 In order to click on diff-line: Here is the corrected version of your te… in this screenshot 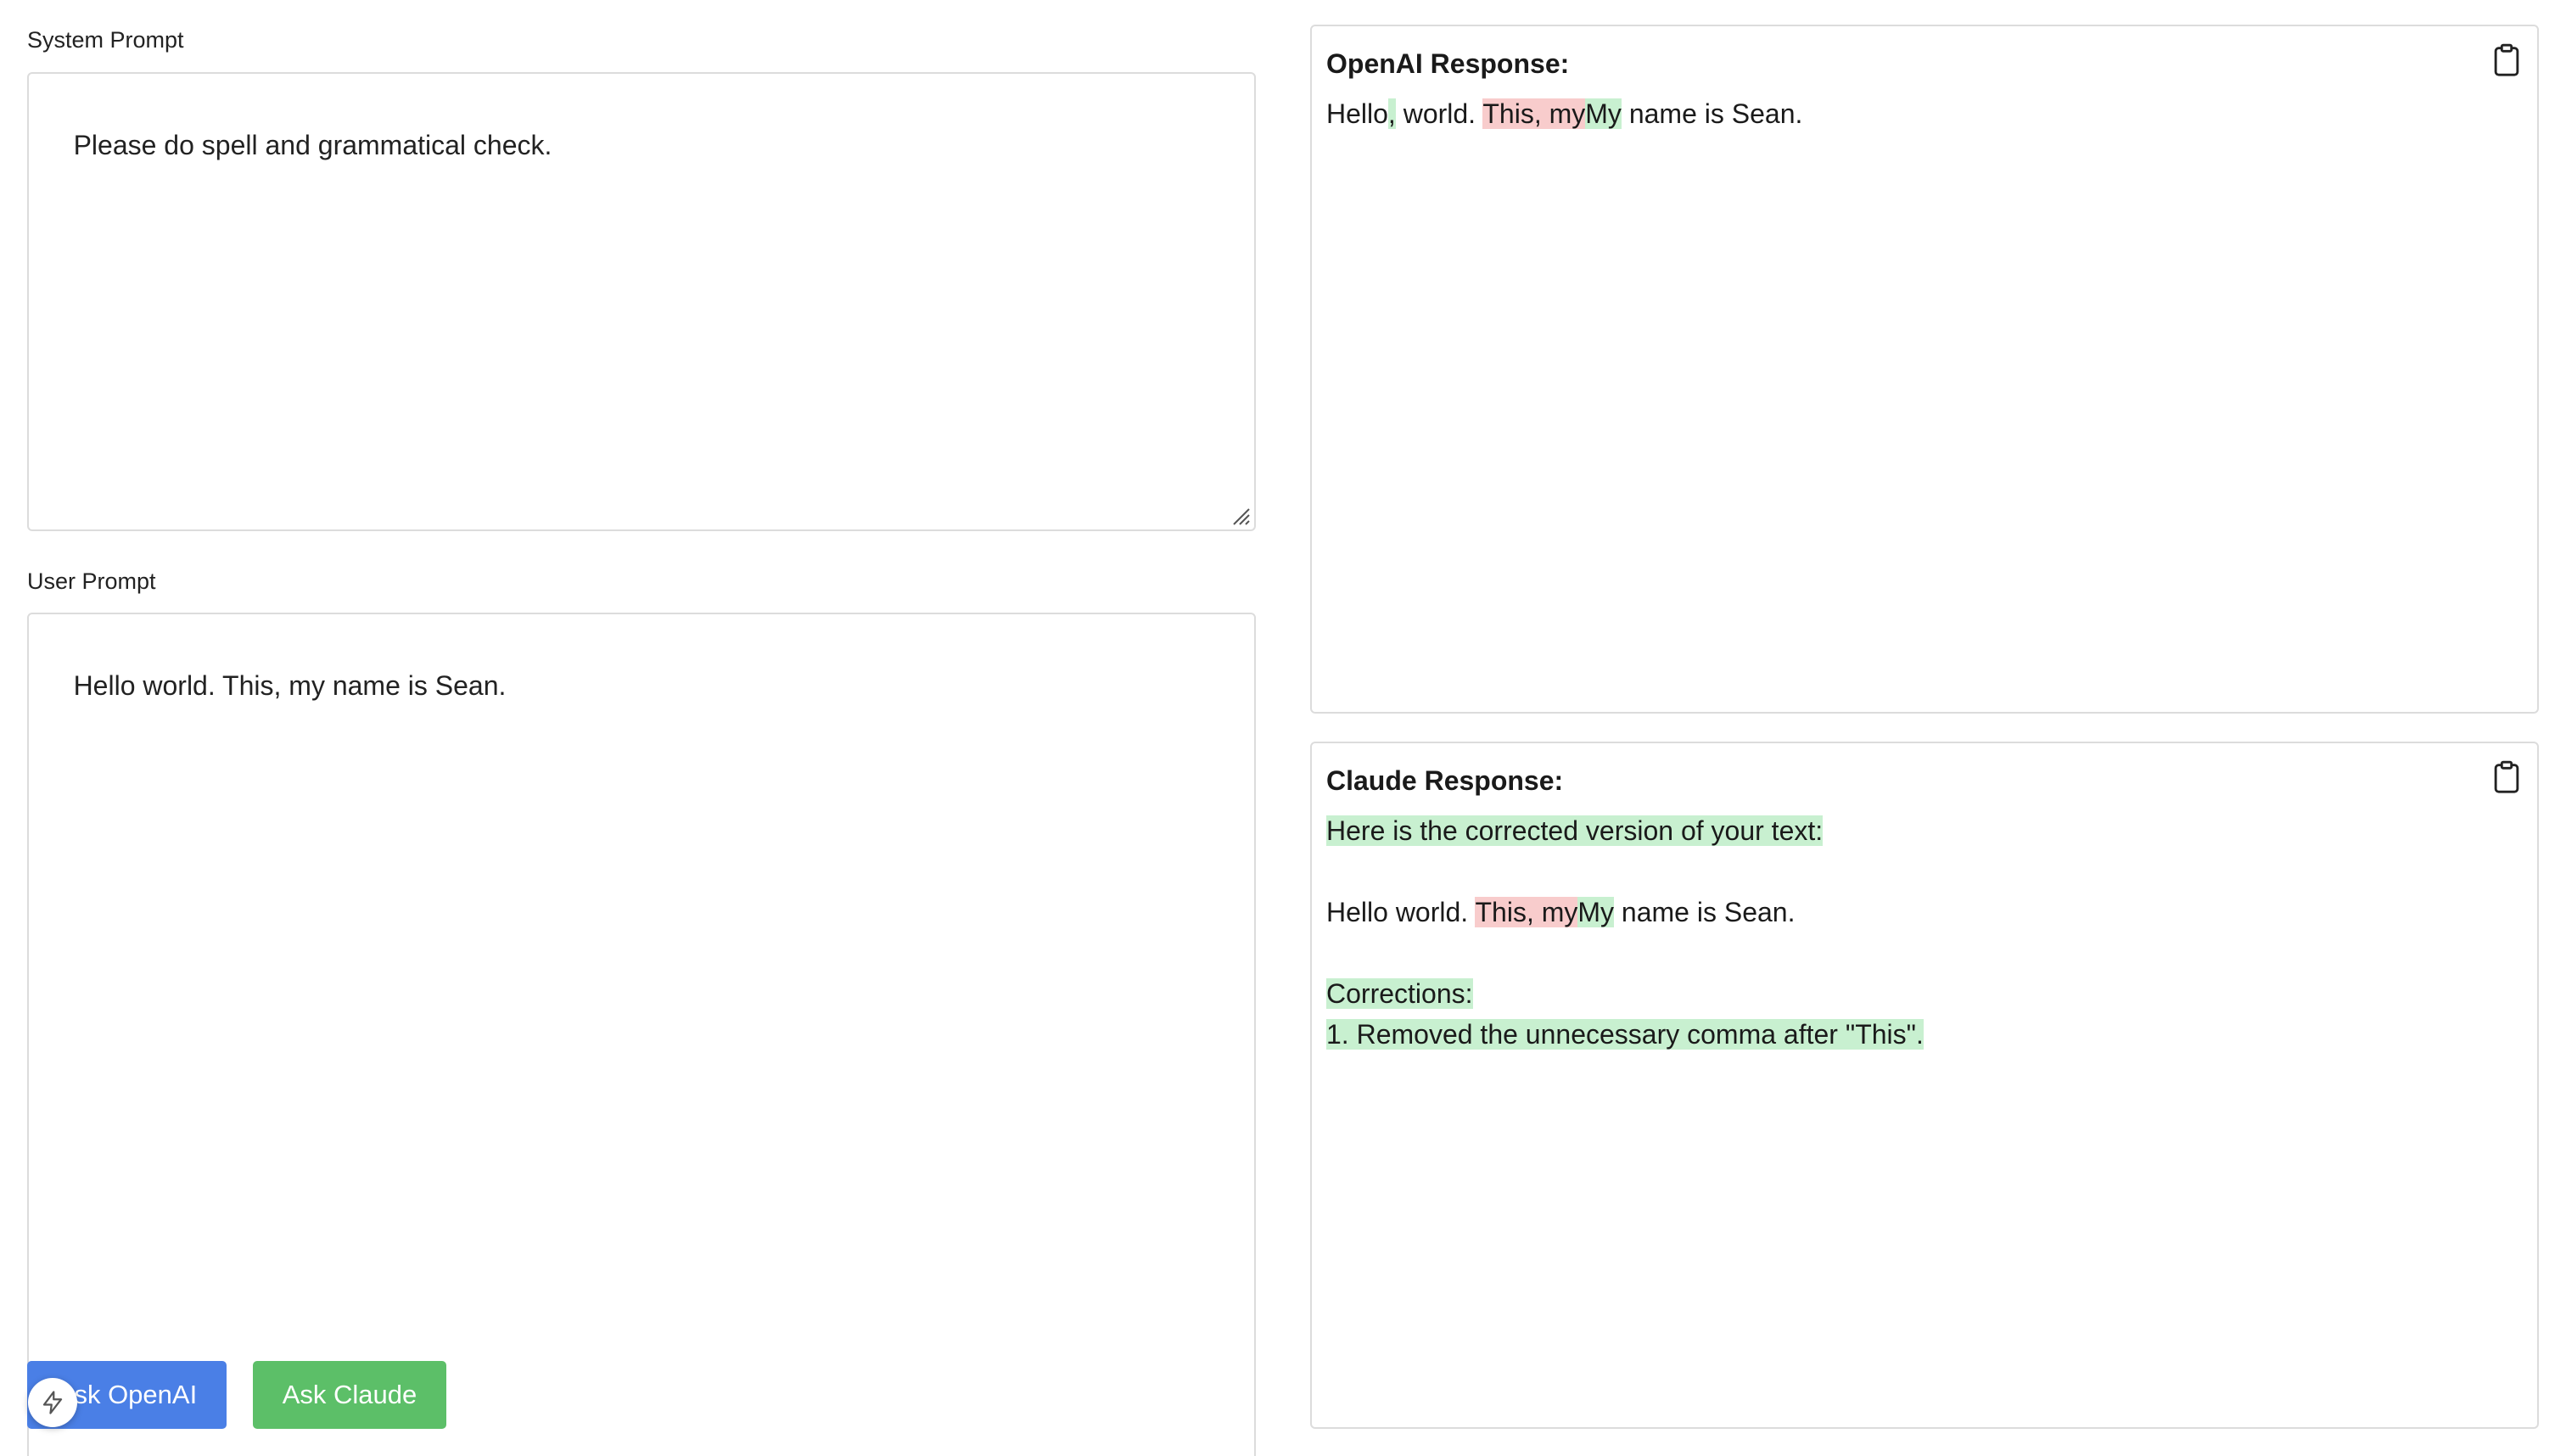, I will do `click(1924, 830)`.